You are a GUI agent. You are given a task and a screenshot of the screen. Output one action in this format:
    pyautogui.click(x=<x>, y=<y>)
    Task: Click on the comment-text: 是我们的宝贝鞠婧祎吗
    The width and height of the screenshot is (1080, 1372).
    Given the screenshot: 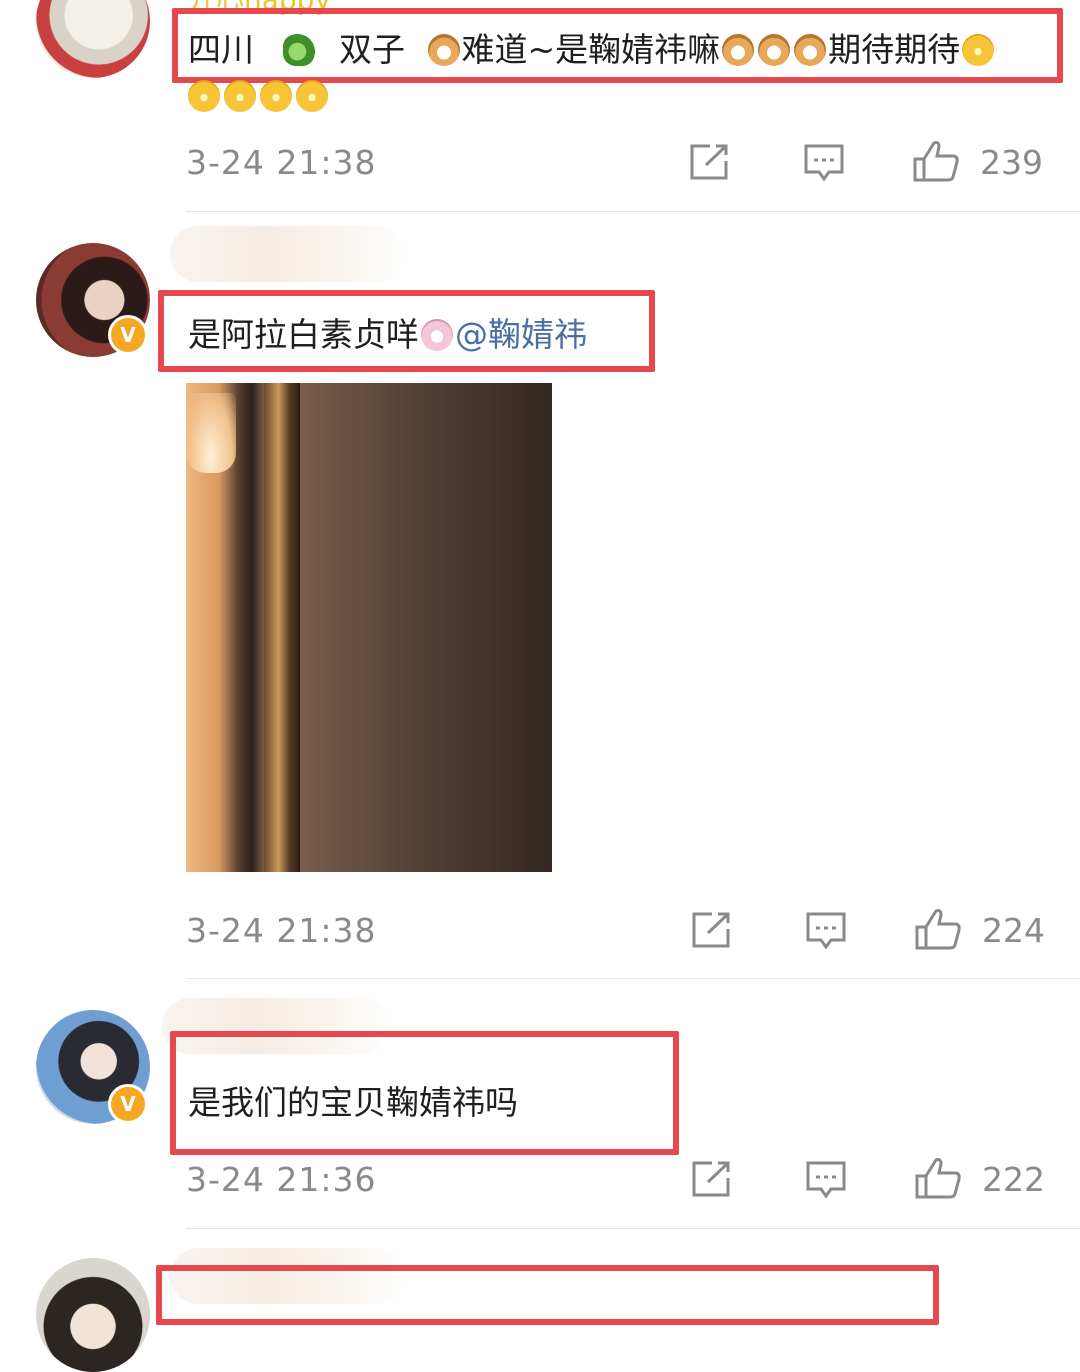 What is the action you would take?
    pyautogui.click(x=353, y=1103)
    